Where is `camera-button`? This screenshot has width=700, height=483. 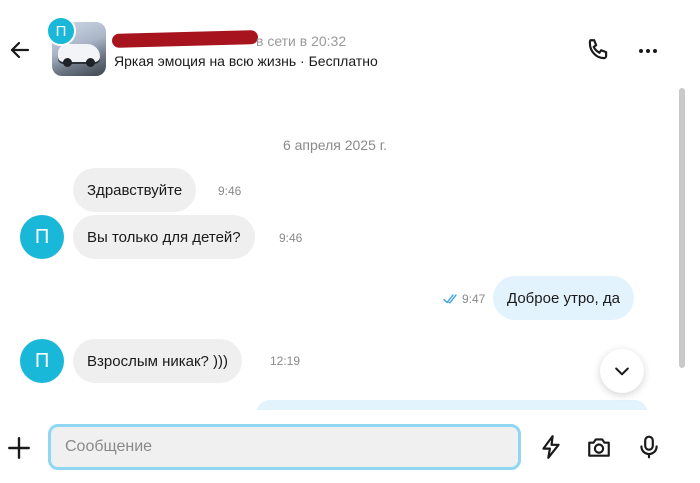
camera-button is located at coordinates (599, 447).